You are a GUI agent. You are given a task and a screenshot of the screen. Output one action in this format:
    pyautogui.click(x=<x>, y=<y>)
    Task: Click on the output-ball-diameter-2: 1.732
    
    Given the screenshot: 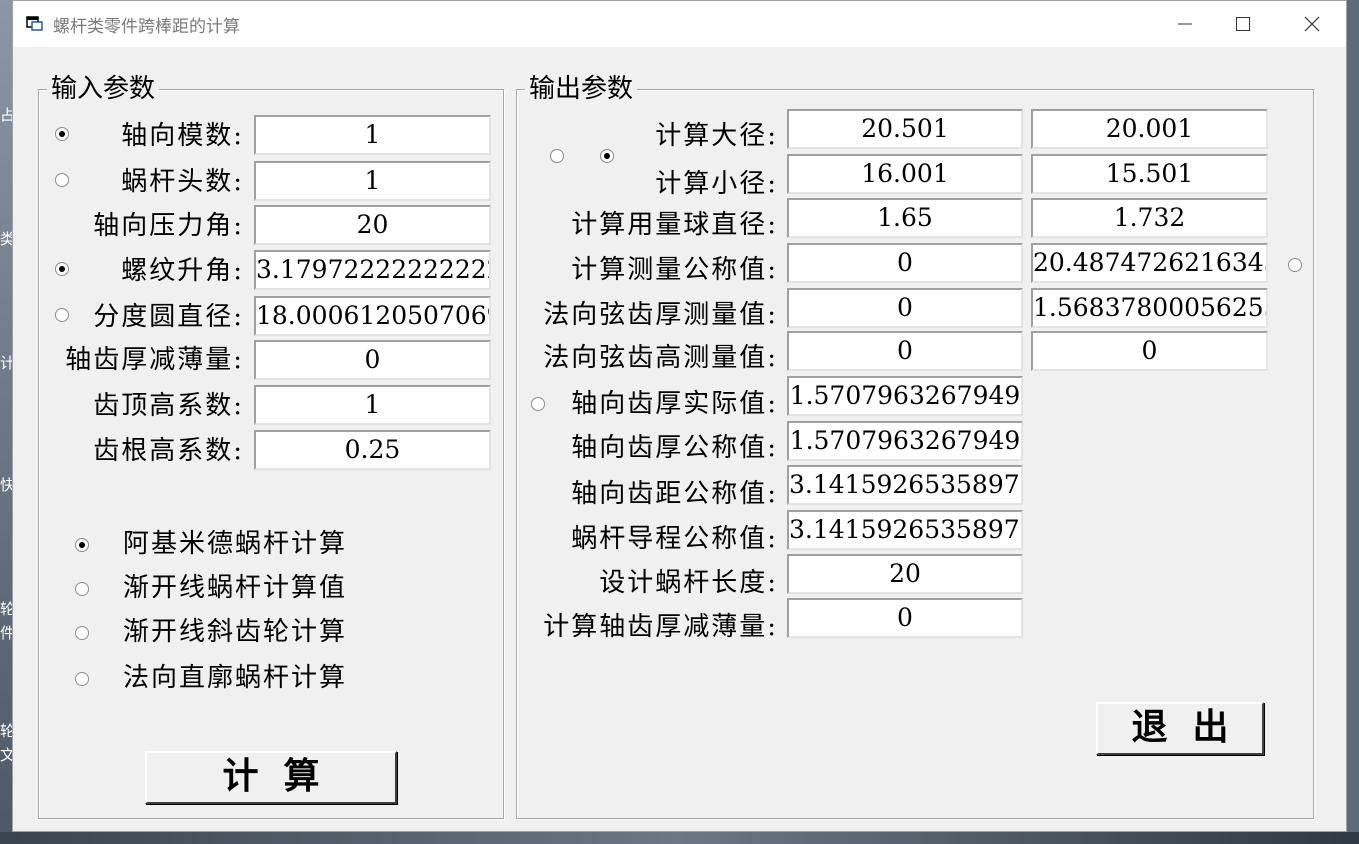 What is the action you would take?
    pyautogui.click(x=1149, y=218)
    